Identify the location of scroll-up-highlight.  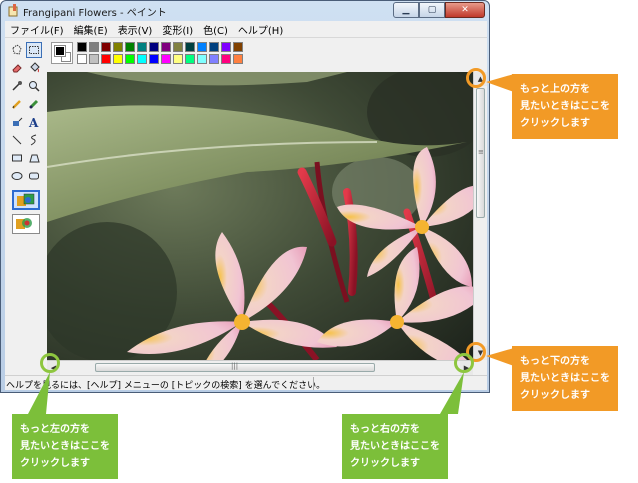
(476, 78).